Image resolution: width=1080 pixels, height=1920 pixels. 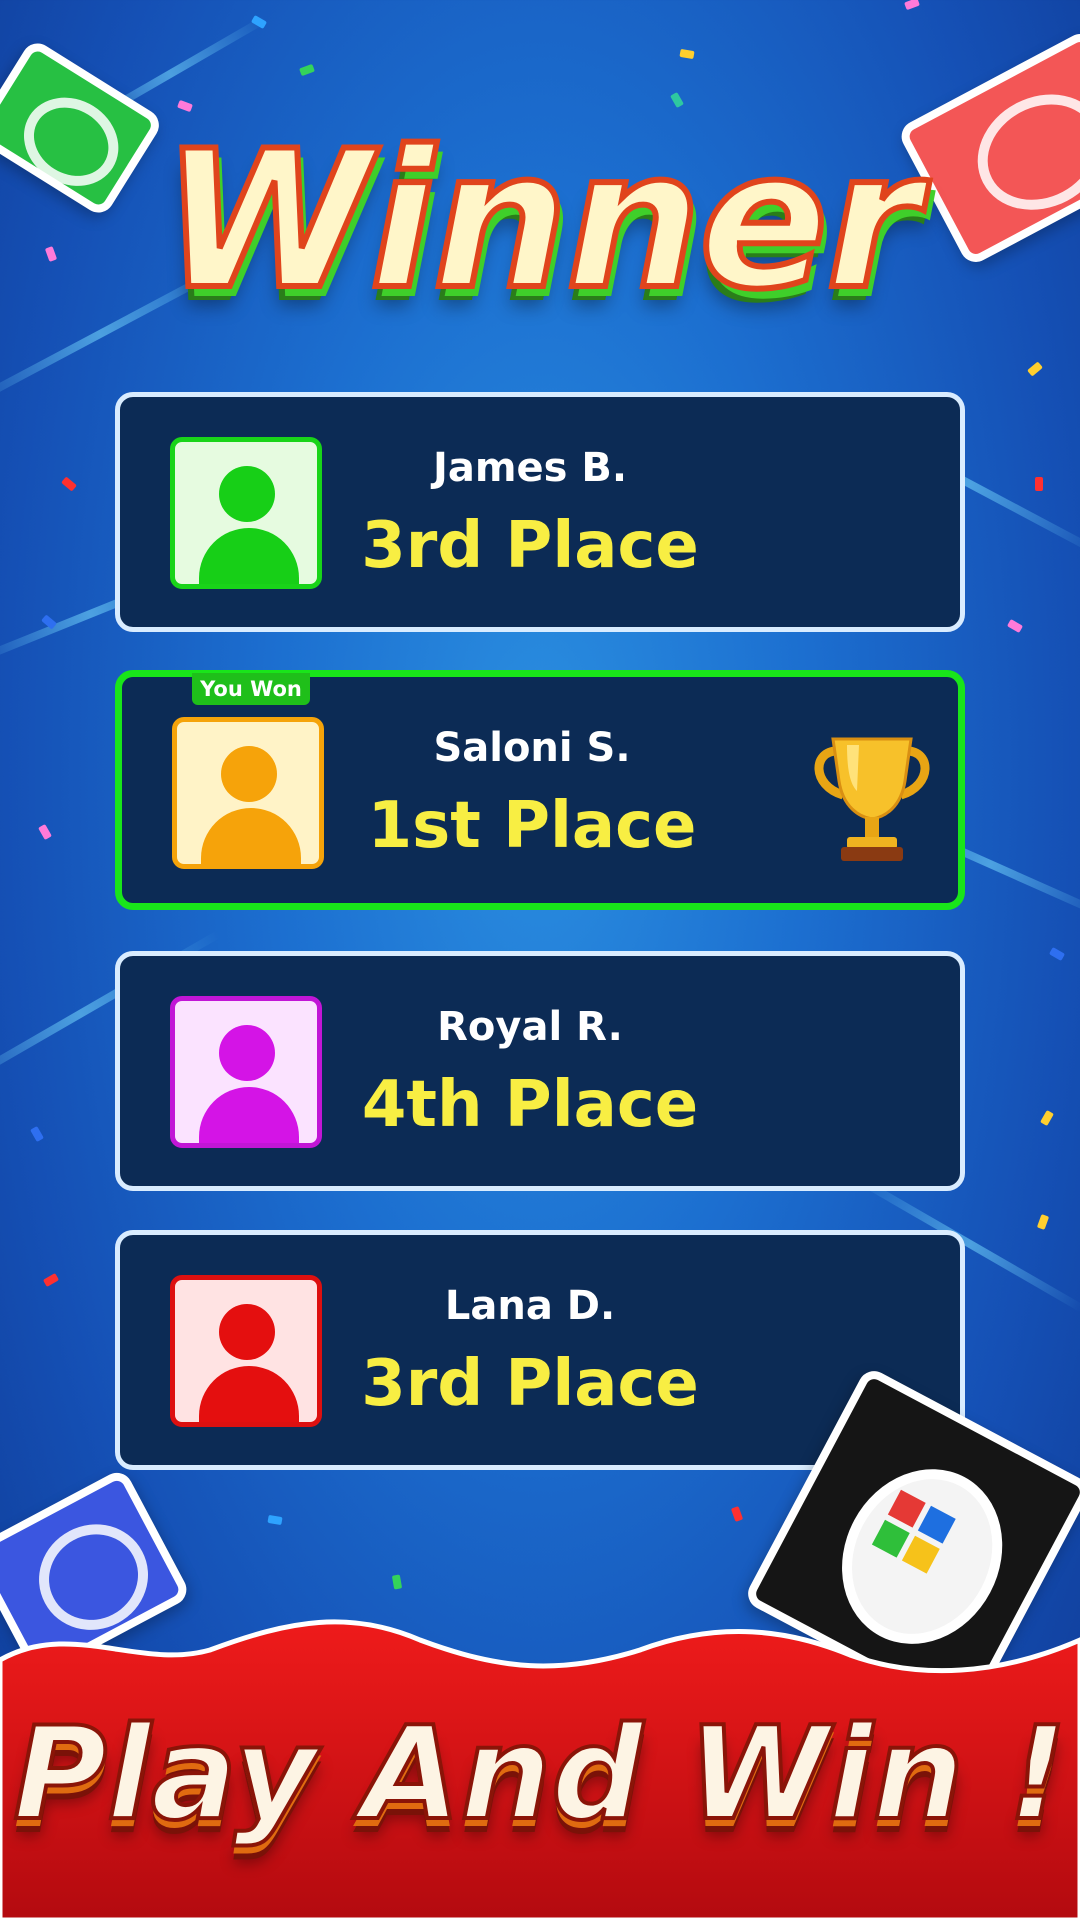 I want to click on winner-title: Winner, so click(x=541, y=220).